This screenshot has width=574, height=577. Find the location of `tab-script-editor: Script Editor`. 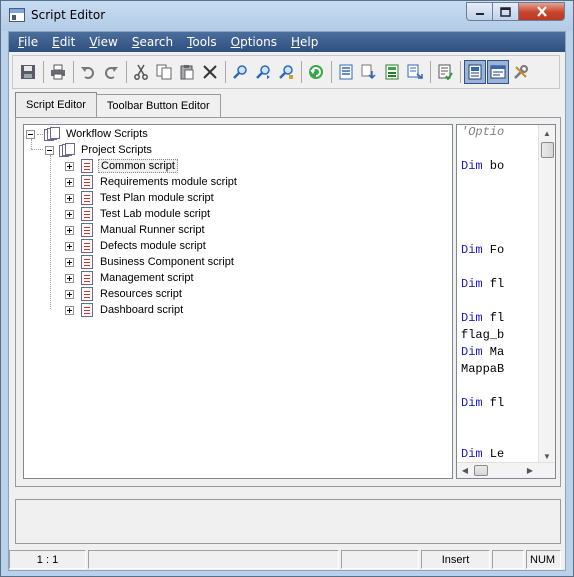

tab-script-editor: Script Editor is located at coordinates (56, 104).